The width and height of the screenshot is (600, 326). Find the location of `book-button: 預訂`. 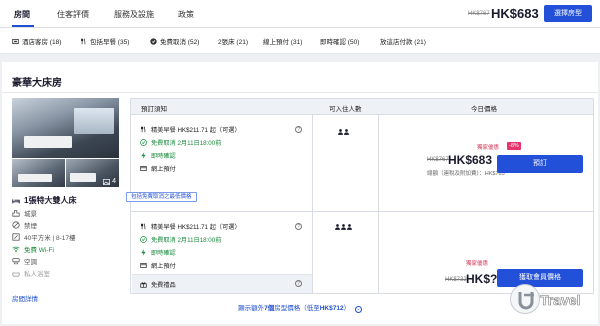

book-button: 預訂 is located at coordinates (540, 164).